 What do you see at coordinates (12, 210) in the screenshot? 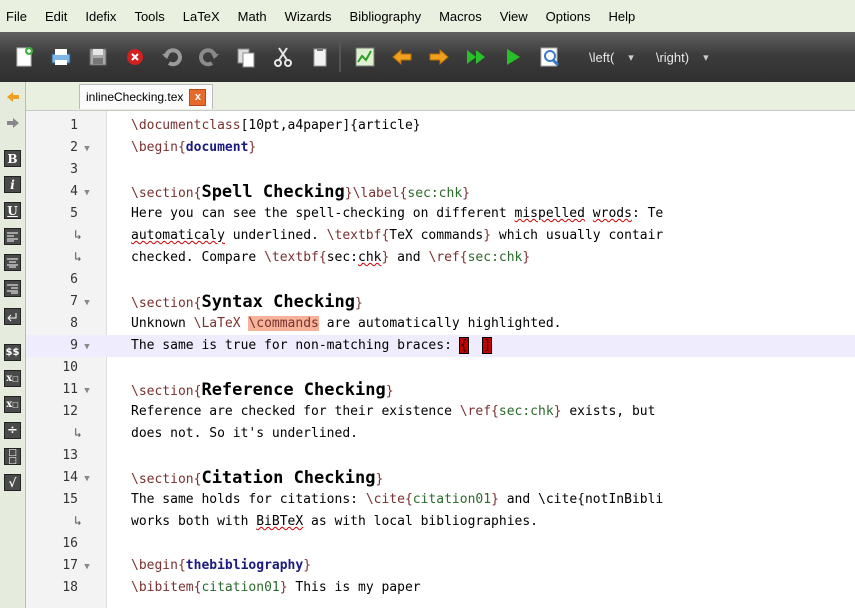
I see `underline-icon: U` at bounding box center [12, 210].